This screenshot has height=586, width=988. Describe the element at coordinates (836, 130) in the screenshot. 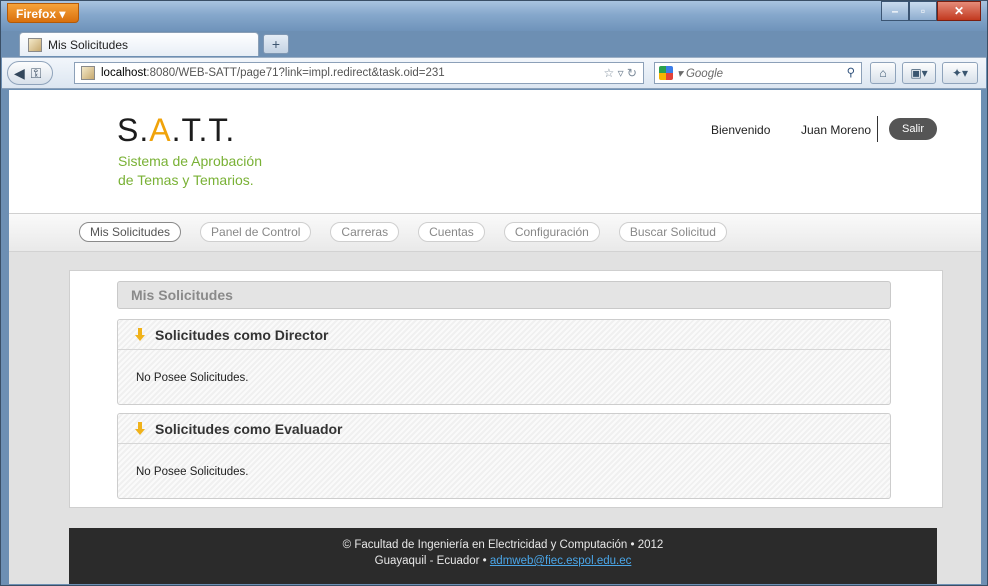

I see `user-name: Juan Moreno` at that location.